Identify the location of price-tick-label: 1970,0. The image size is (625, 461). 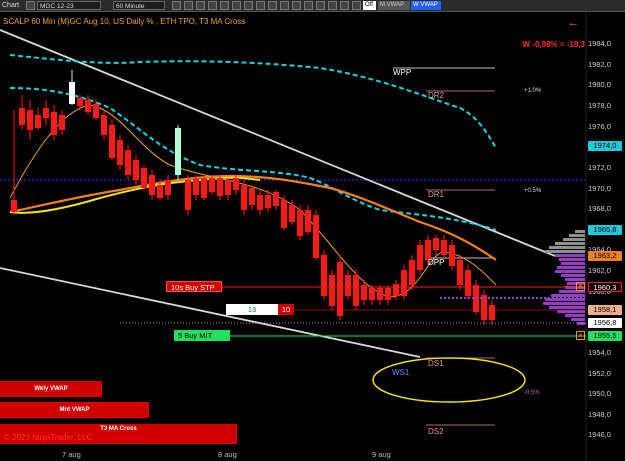
(599, 188).